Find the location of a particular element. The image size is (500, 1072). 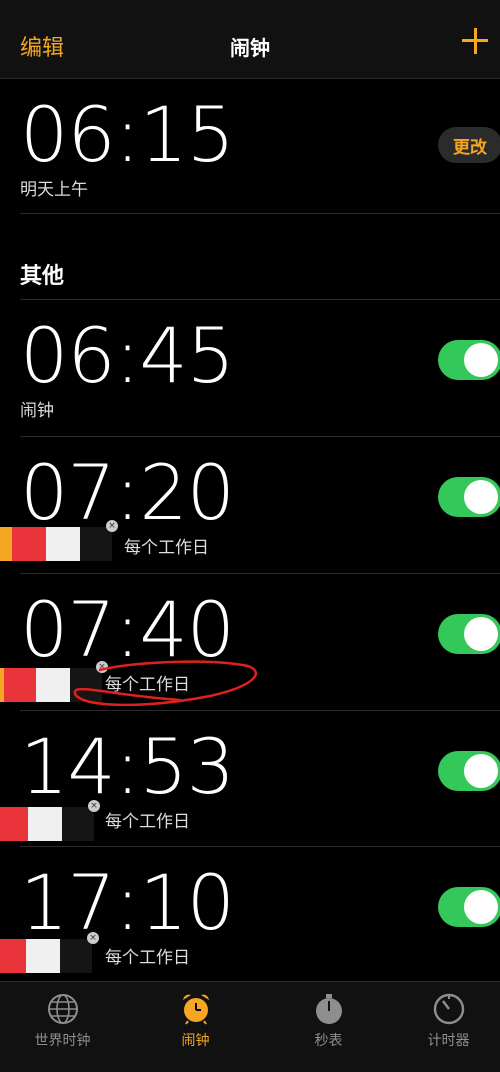

sleep-alarm-time: 06:15 is located at coordinates (127, 134).